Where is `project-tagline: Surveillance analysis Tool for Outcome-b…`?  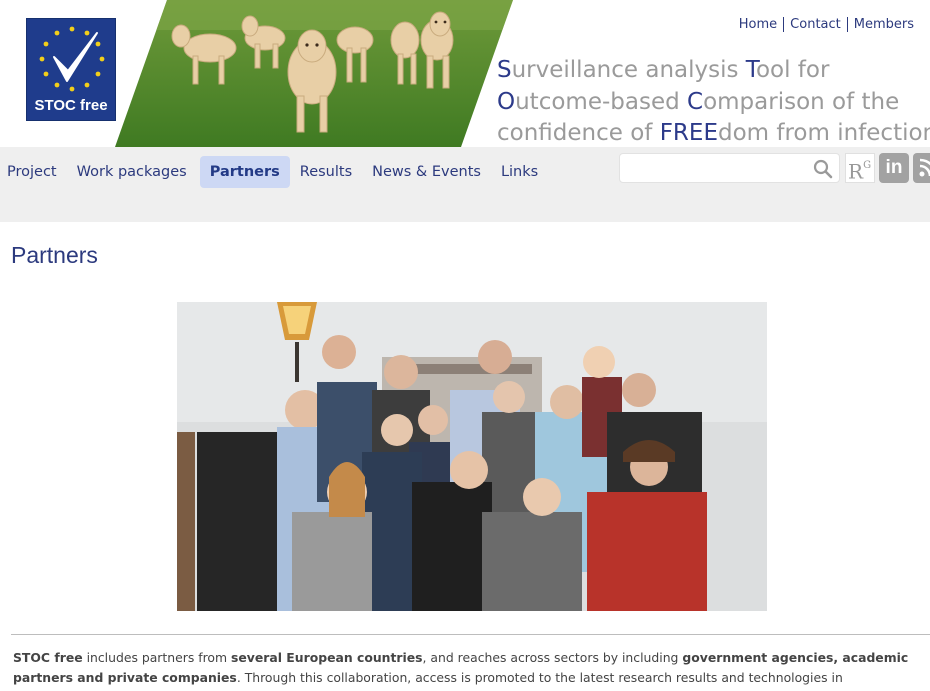 project-tagline: Surveillance analysis Tool for Outcome-b… is located at coordinates (713, 102).